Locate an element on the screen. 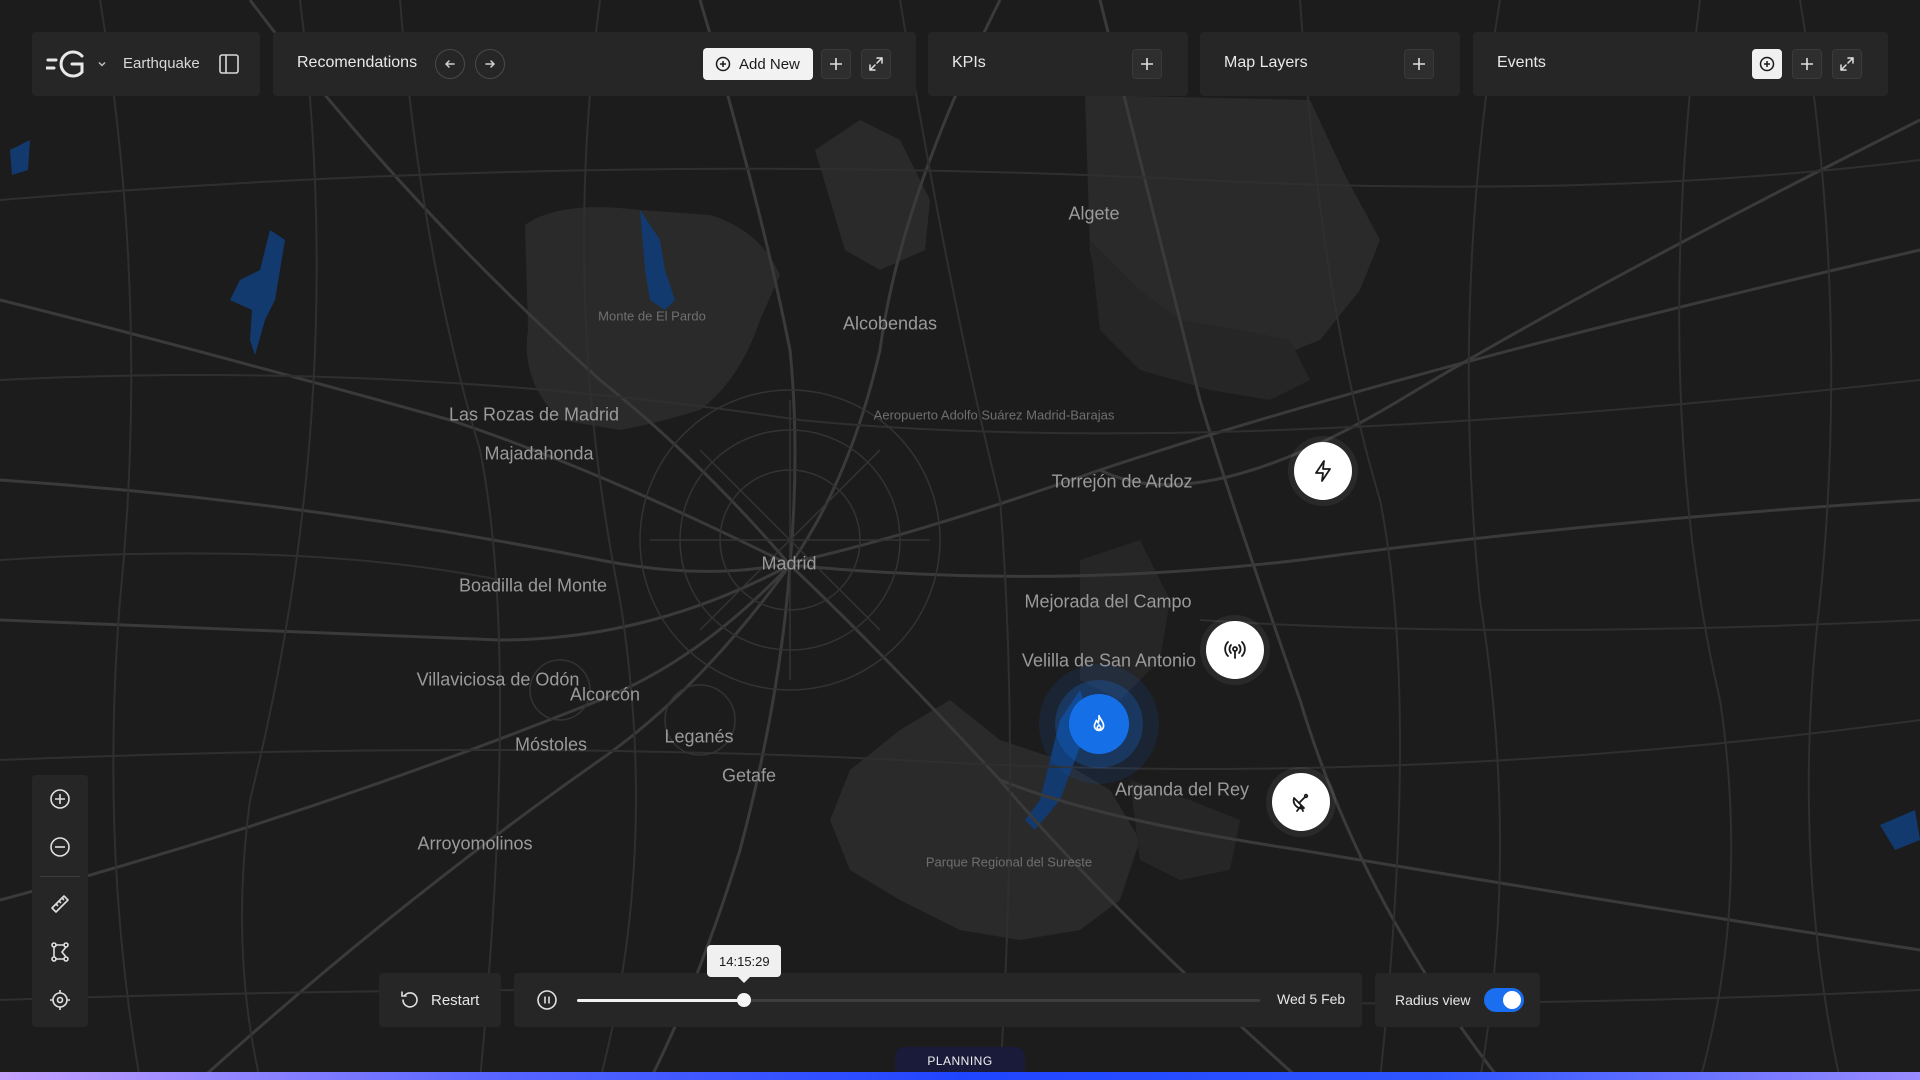 Image resolution: width=1920 pixels, height=1080 pixels. radius-view-panel: Radius view is located at coordinates (1457, 1000).